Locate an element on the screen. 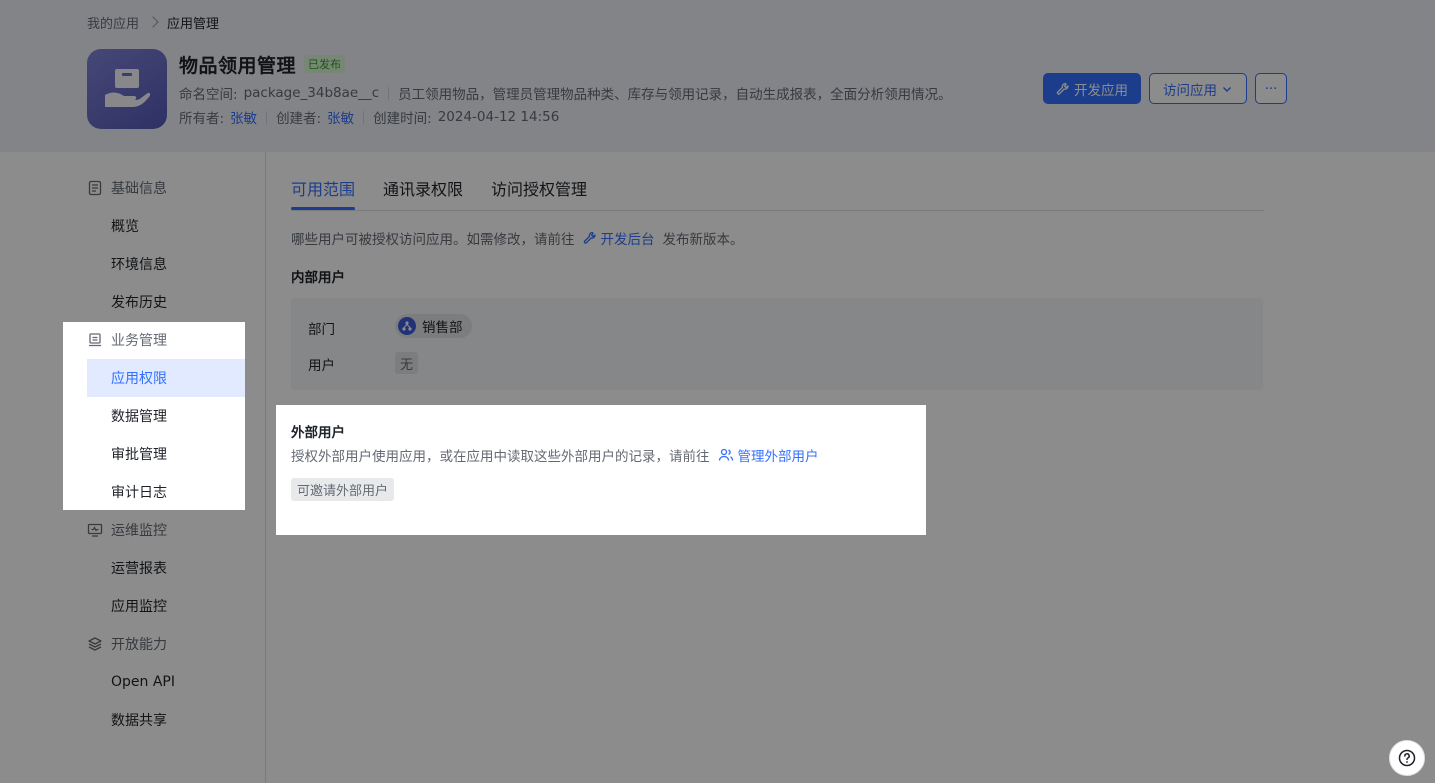  sidebar-group-open: 开放能力 is located at coordinates (127, 644).